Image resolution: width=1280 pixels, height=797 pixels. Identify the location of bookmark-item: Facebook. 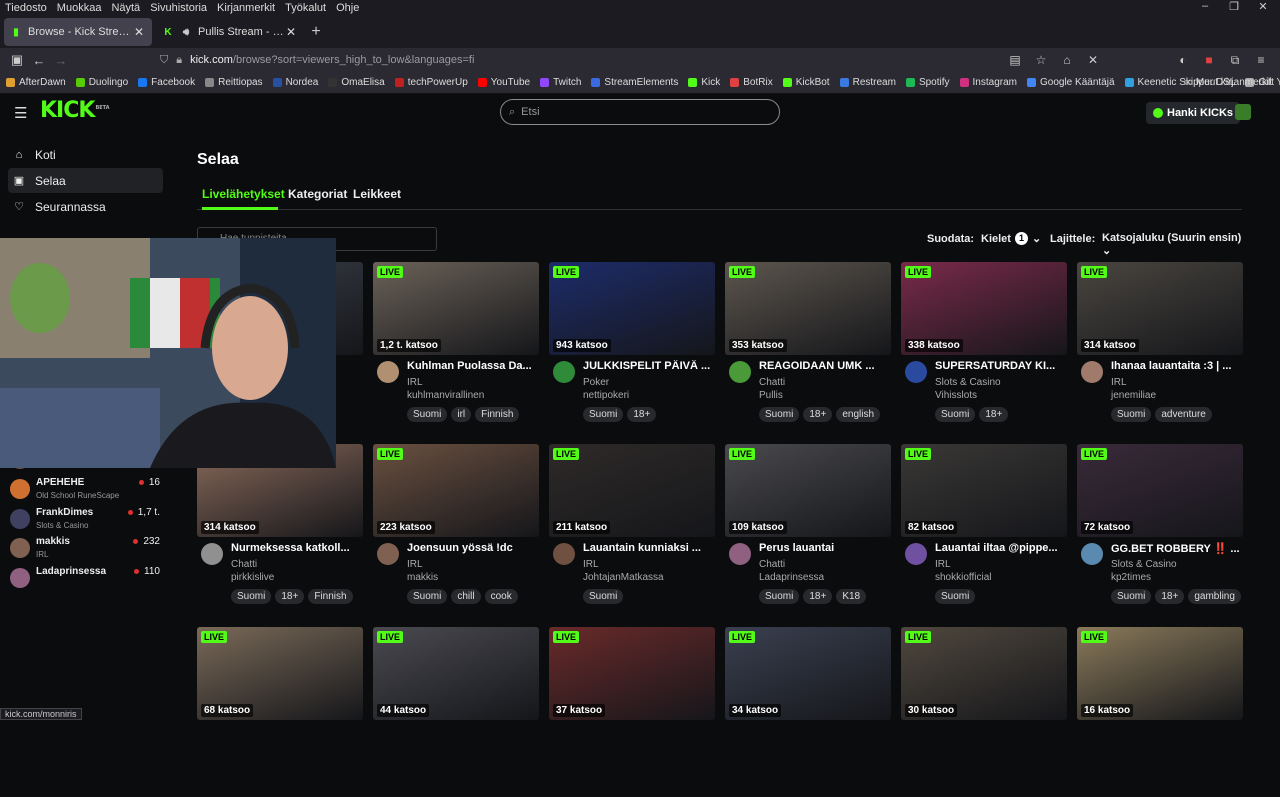
(165, 82).